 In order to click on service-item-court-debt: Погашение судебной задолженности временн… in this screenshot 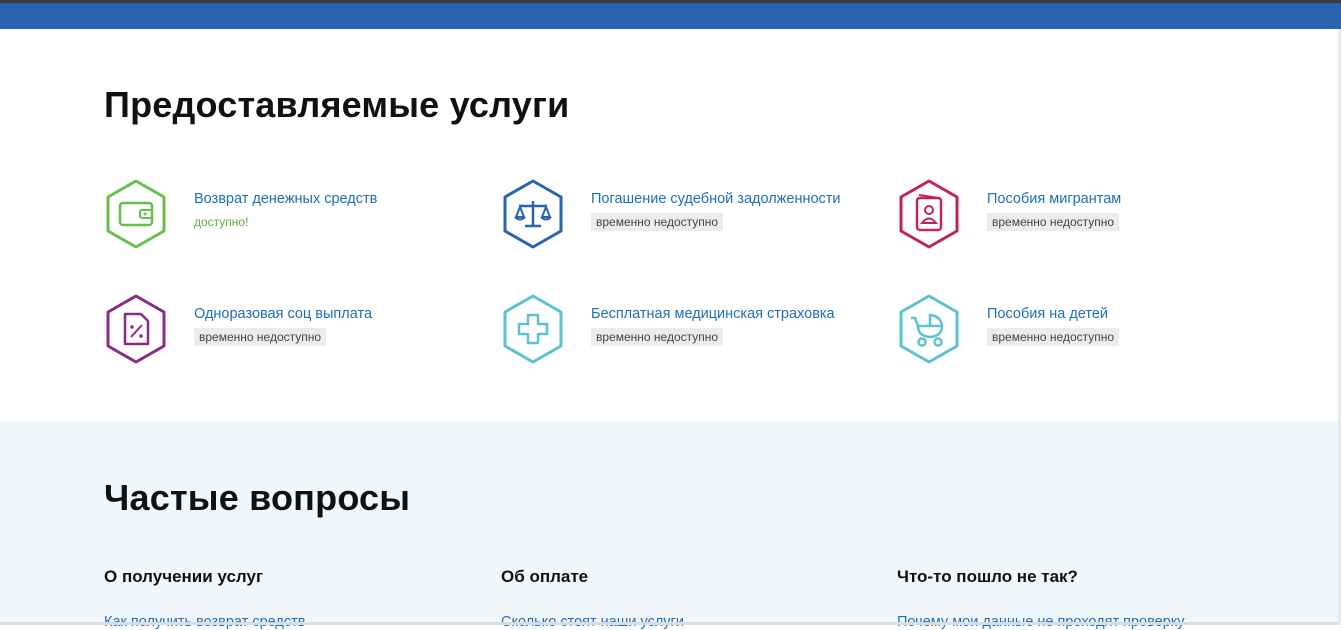, I will do `click(691, 215)`.